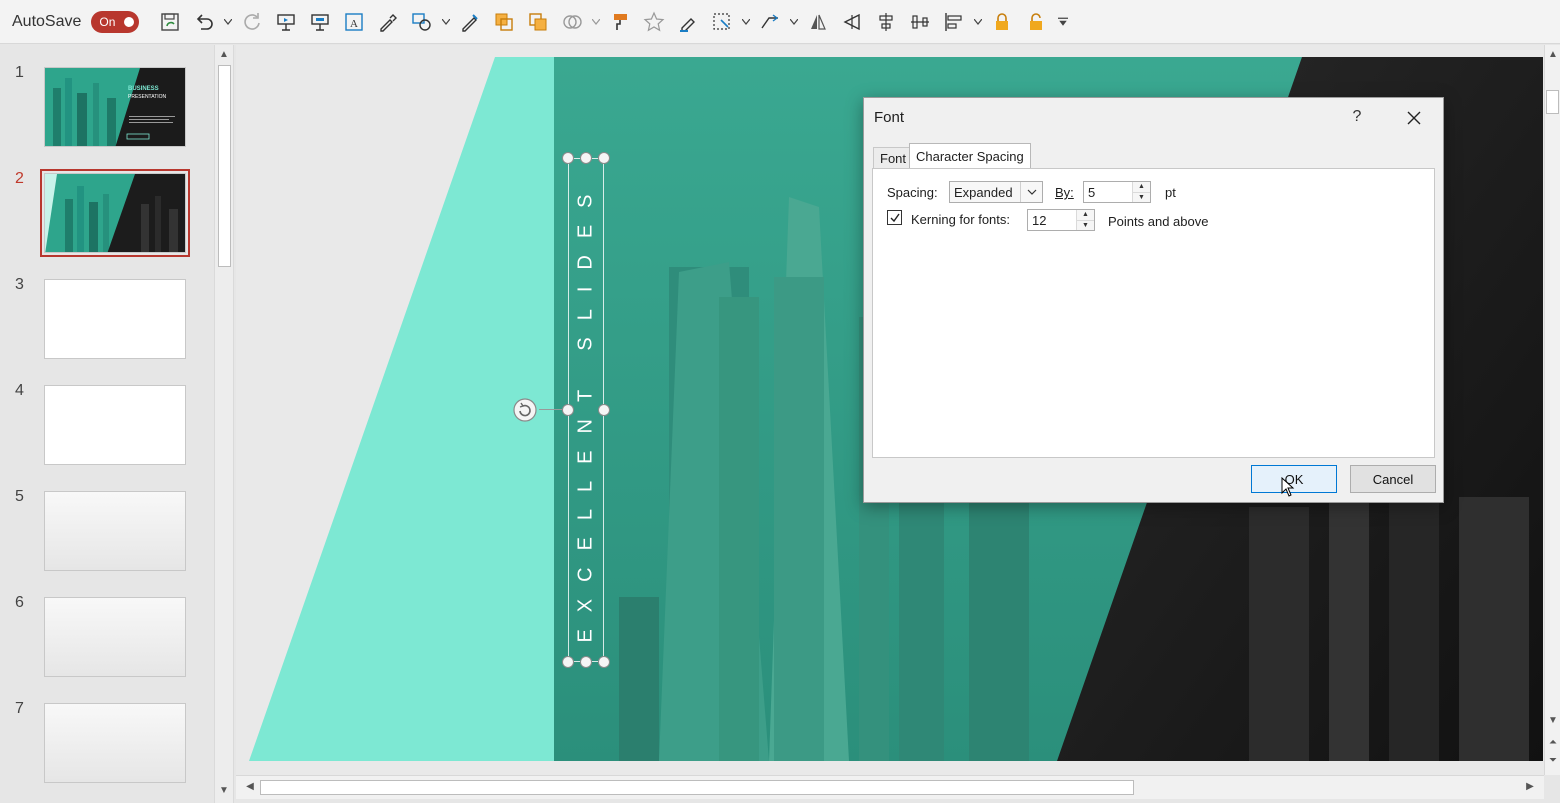 This screenshot has width=1560, height=803. Describe the element at coordinates (1552, 54) in the screenshot. I see `canvas-scroll-up-icon: ▲` at that location.